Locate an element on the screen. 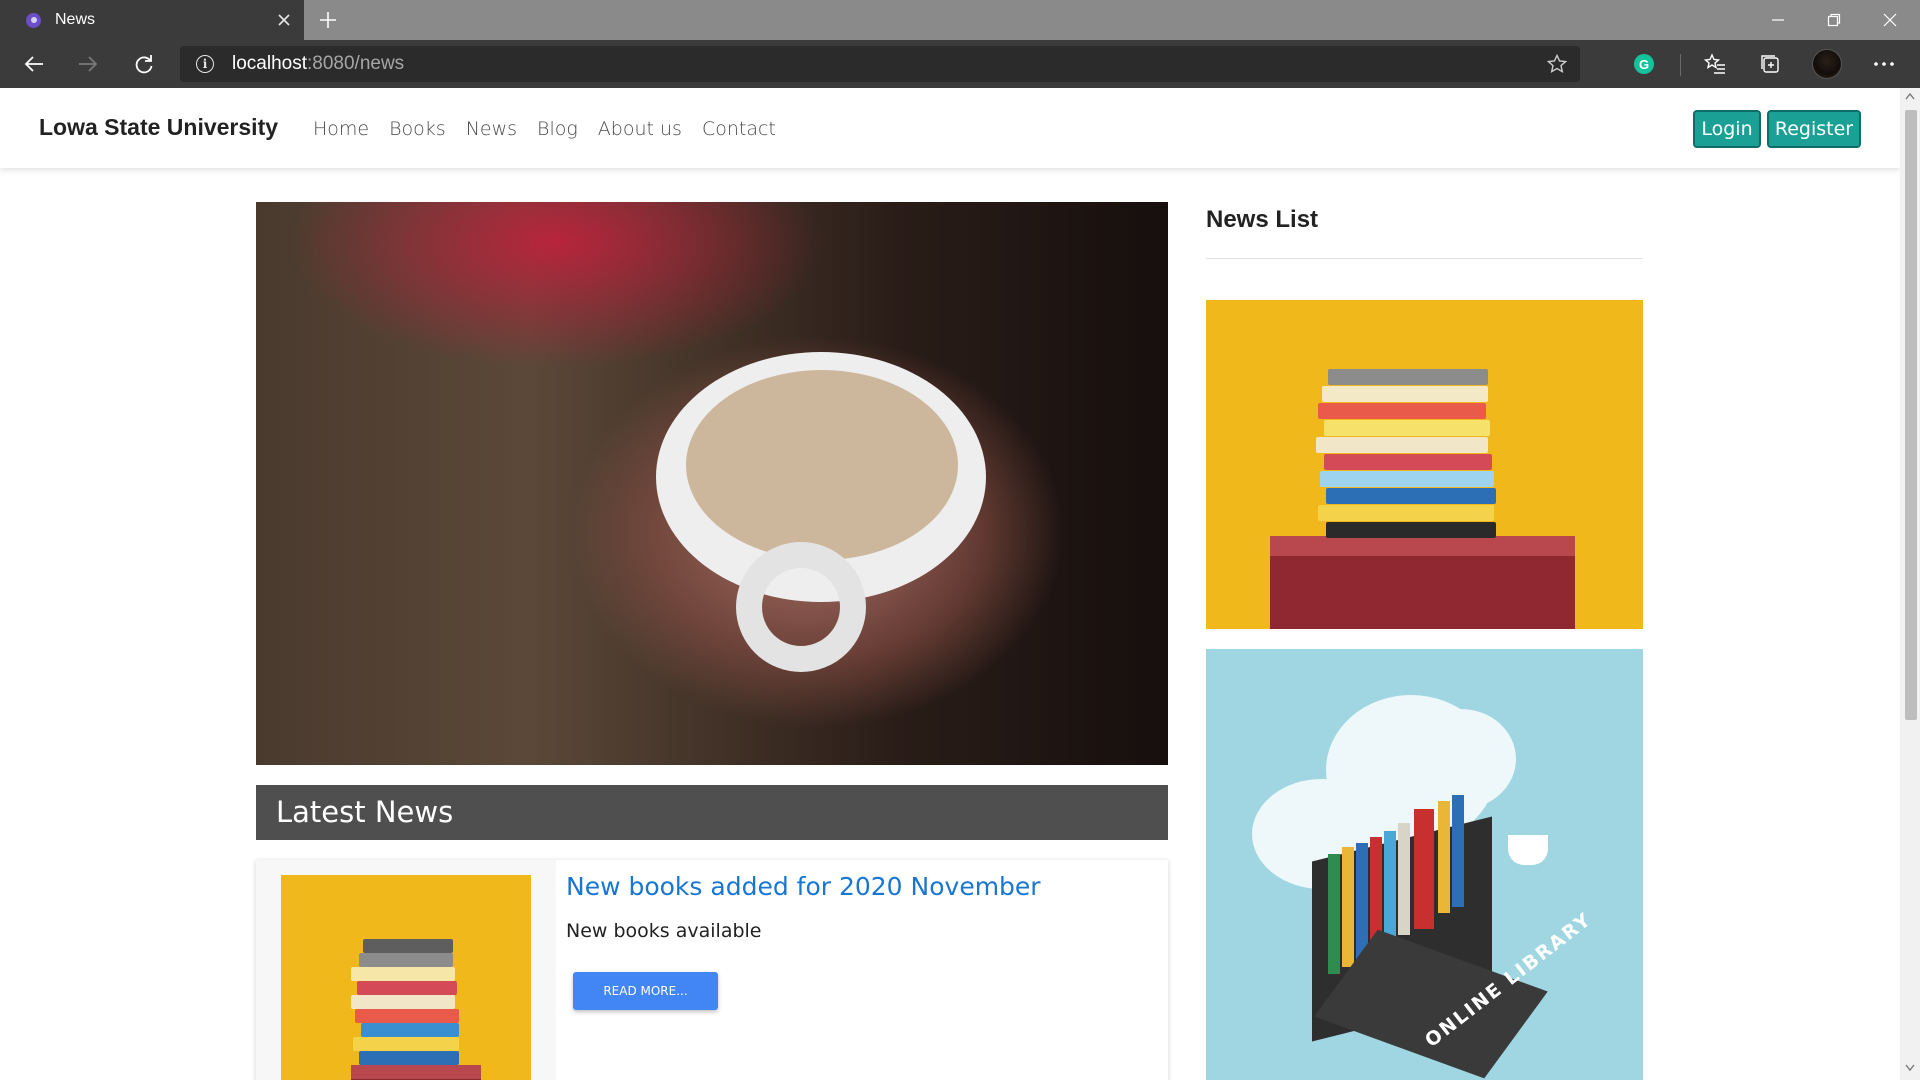 This screenshot has width=1920, height=1080. tab-title: News is located at coordinates (75, 19).